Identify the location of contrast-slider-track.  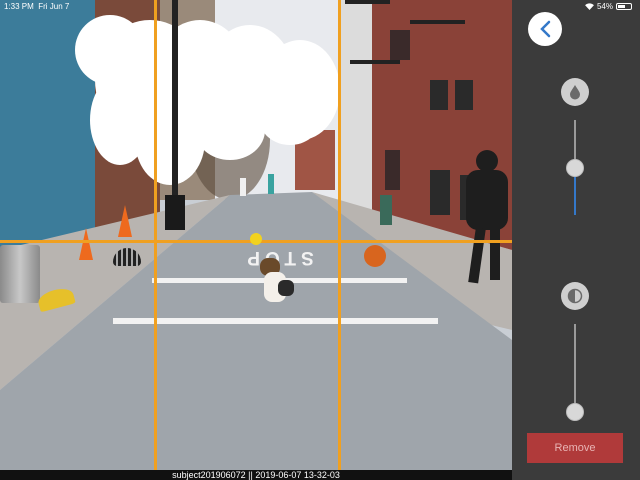
(575, 366).